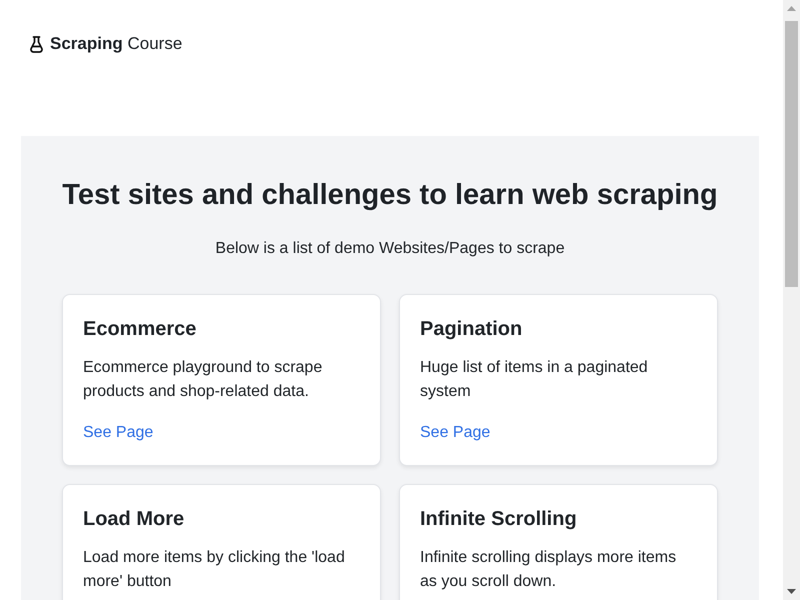  What do you see at coordinates (549, 570) in the screenshot?
I see `card-description: Infinite scrolling displays more items as you scroll down.` at bounding box center [549, 570].